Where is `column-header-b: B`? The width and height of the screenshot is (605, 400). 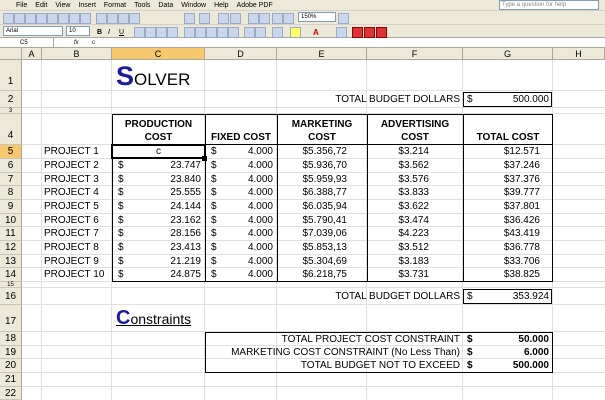
column-header-b: B is located at coordinates (77, 54).